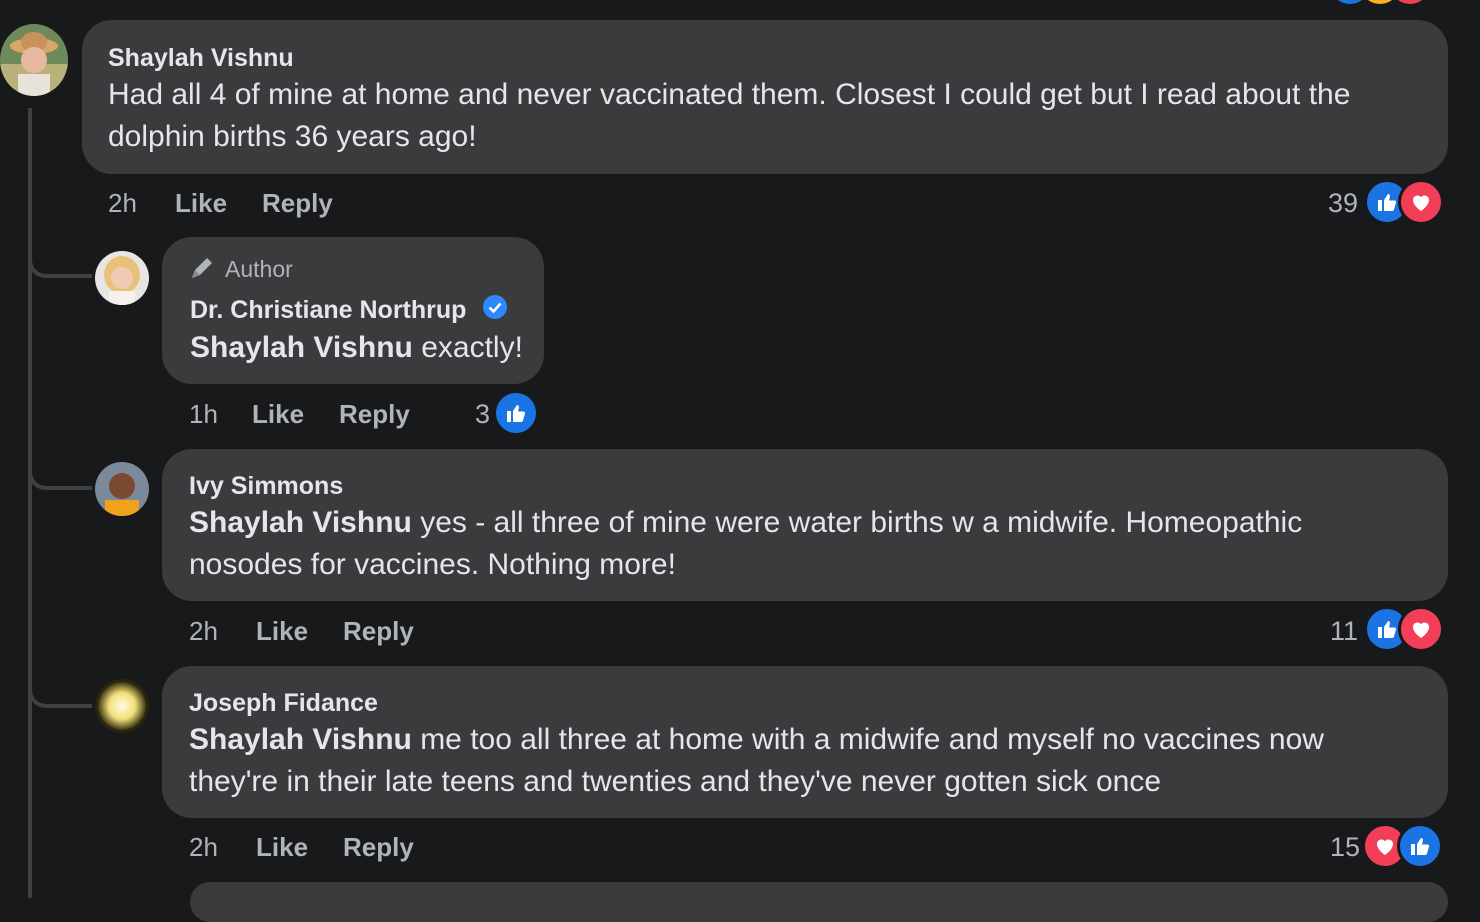  I want to click on comment-text: Shaylah Vishnu exactly!, so click(356, 347).